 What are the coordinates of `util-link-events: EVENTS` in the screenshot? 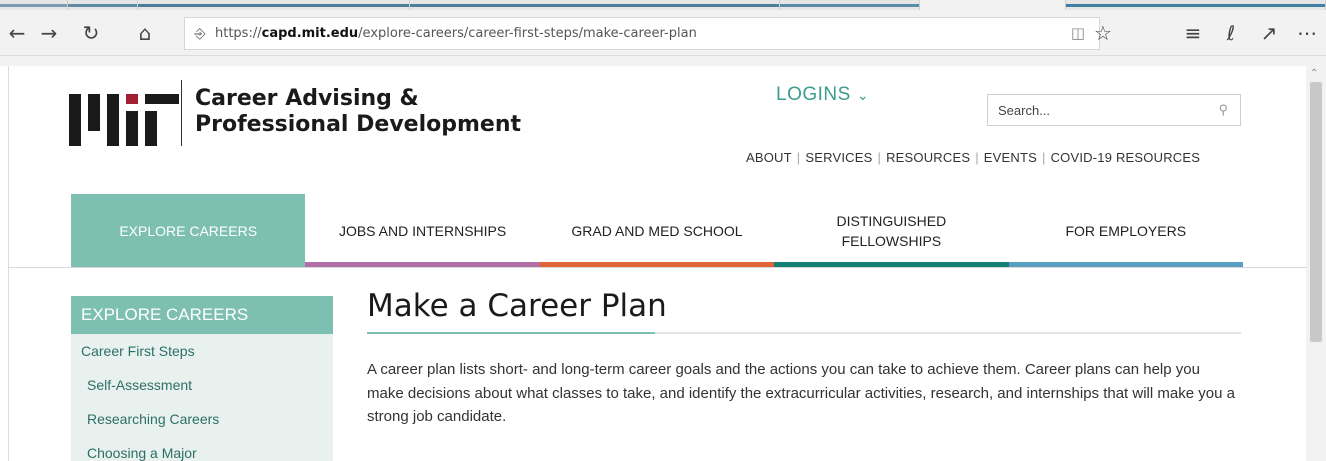 It's located at (1010, 157).